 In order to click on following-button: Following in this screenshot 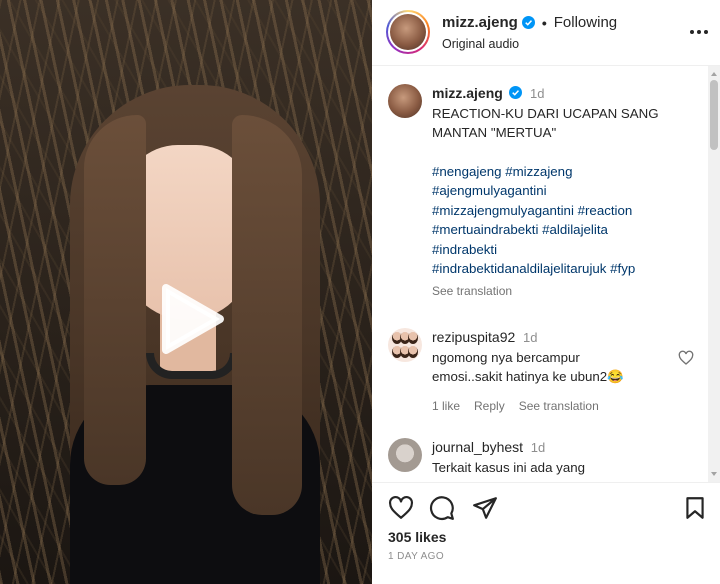, I will do `click(585, 22)`.